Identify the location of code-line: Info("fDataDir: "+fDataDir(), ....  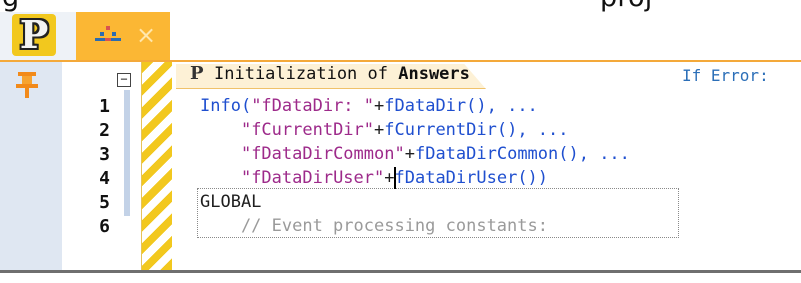
(369, 106).